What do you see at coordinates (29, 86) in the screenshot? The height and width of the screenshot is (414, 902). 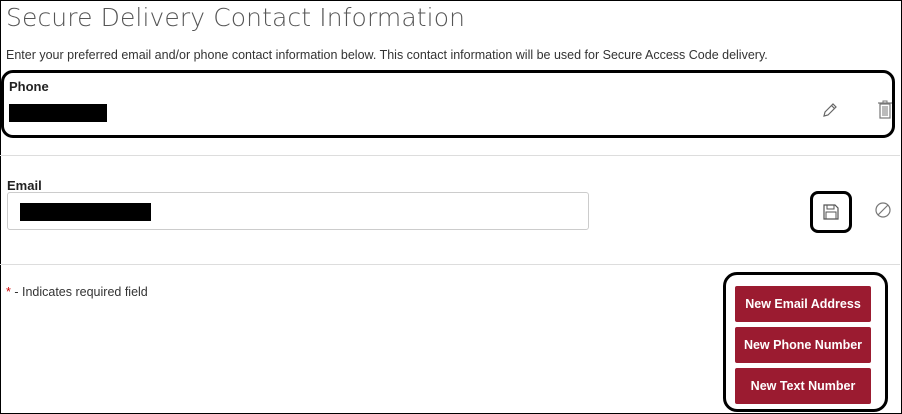 I see `phone-label: Phone` at bounding box center [29, 86].